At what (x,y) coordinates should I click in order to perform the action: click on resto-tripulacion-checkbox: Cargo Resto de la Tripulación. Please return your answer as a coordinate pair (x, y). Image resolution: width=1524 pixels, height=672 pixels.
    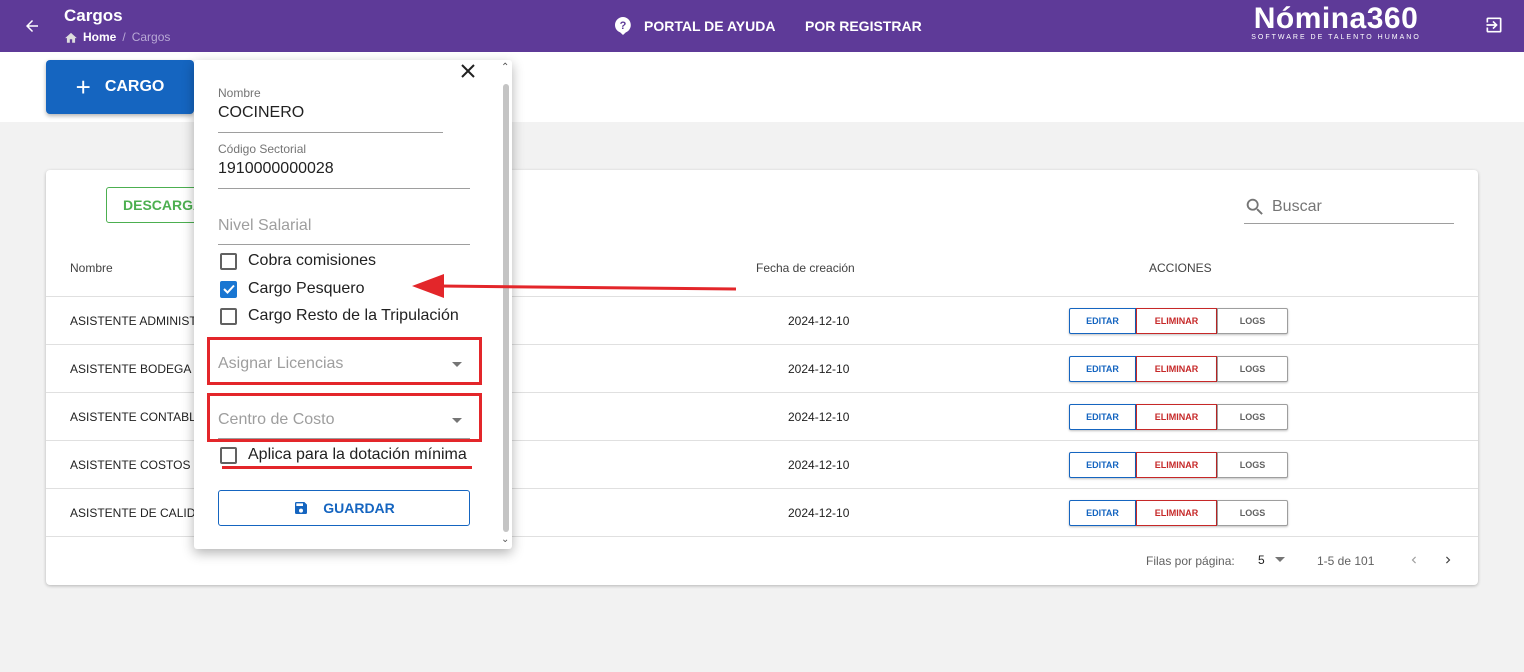
    Looking at the image, I should click on (339, 316).